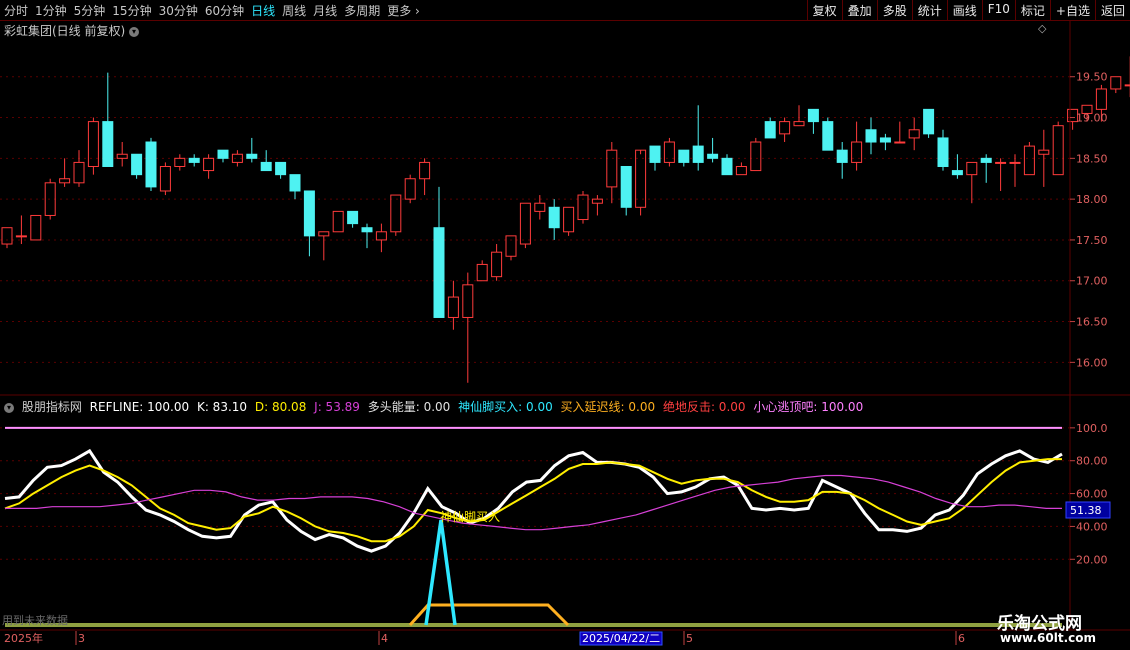 This screenshot has height=650, width=1130. Describe the element at coordinates (1092, 118) in the screenshot. I see `price-tick-label-1: 19.00` at that location.